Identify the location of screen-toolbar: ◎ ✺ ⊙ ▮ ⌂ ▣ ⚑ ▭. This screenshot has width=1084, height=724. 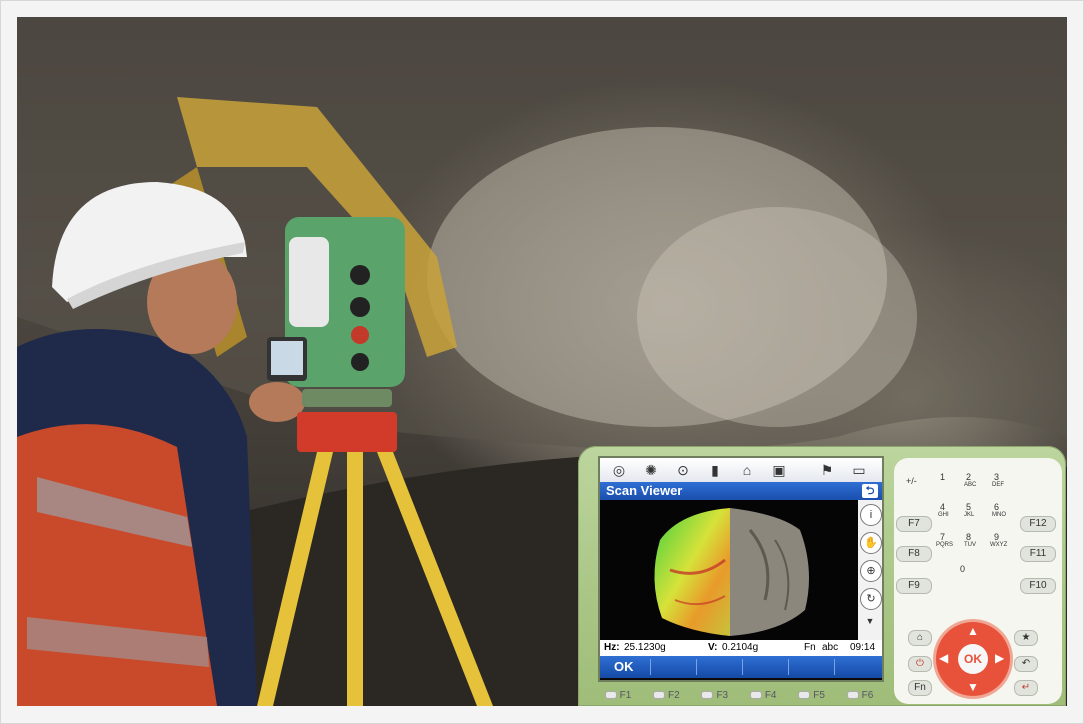
(741, 470).